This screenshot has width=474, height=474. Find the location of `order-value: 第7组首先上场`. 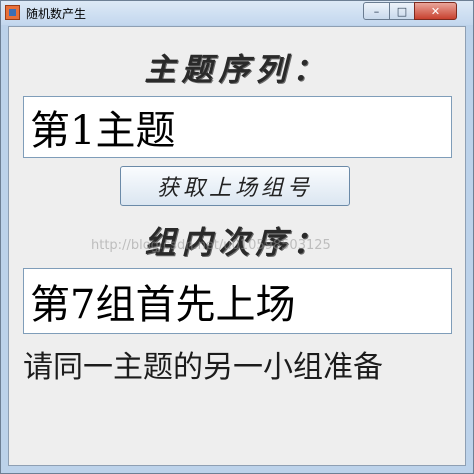

order-value: 第7组首先上场 is located at coordinates (163, 305).